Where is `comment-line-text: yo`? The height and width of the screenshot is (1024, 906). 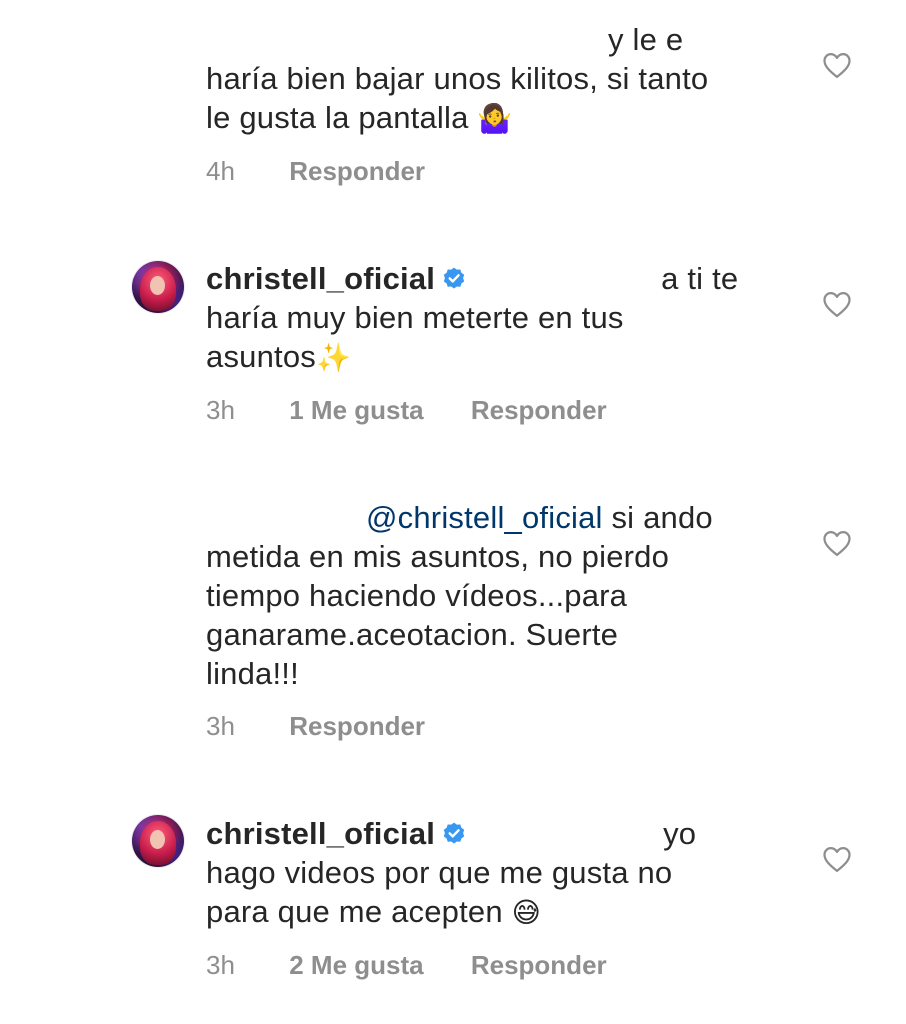 comment-line-text: yo is located at coordinates (680, 833).